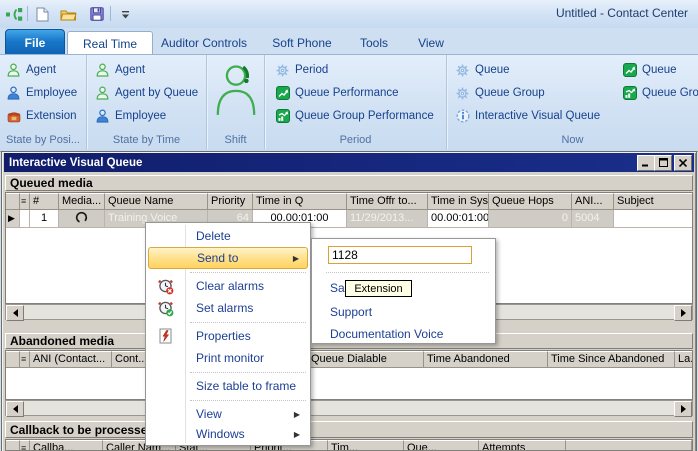 The height and width of the screenshot is (451, 698). What do you see at coordinates (683, 163) in the screenshot?
I see `close-button` at bounding box center [683, 163].